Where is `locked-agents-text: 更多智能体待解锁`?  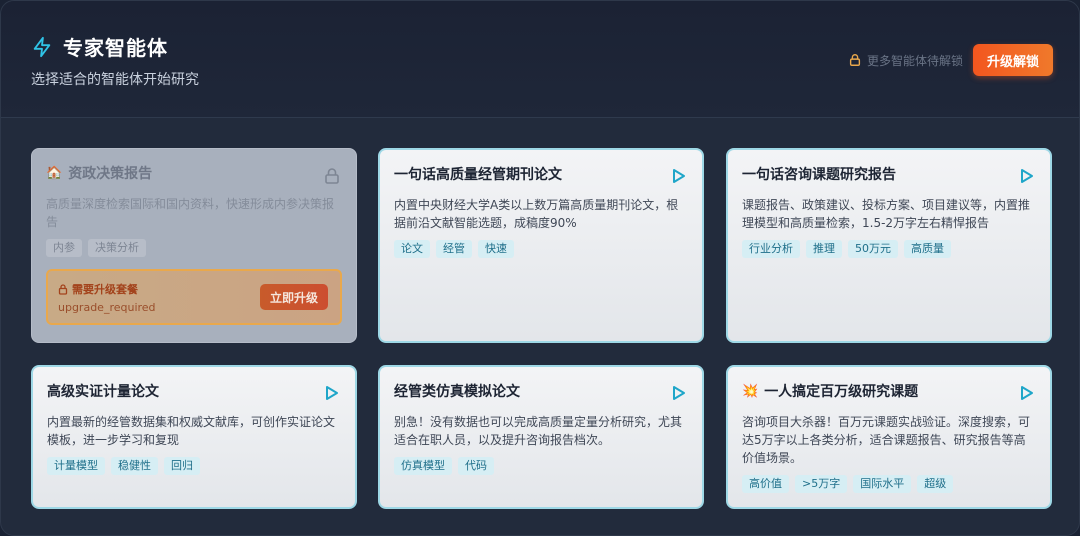 locked-agents-text: 更多智能体待解锁 is located at coordinates (914, 60).